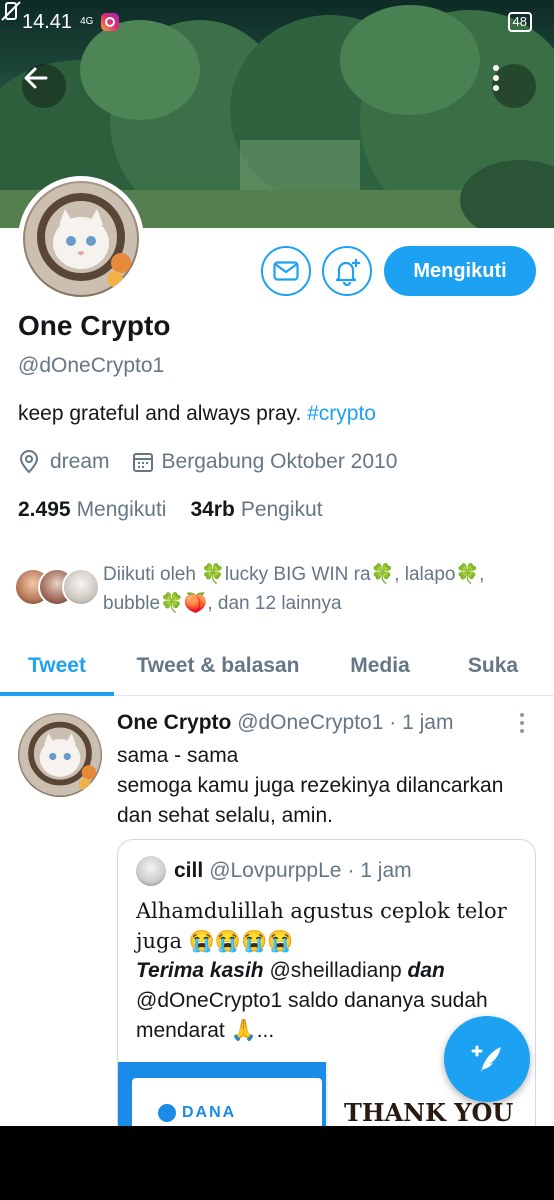 The image size is (554, 1200). Describe the element at coordinates (142, 462) in the screenshot. I see `calendar-icon` at that location.